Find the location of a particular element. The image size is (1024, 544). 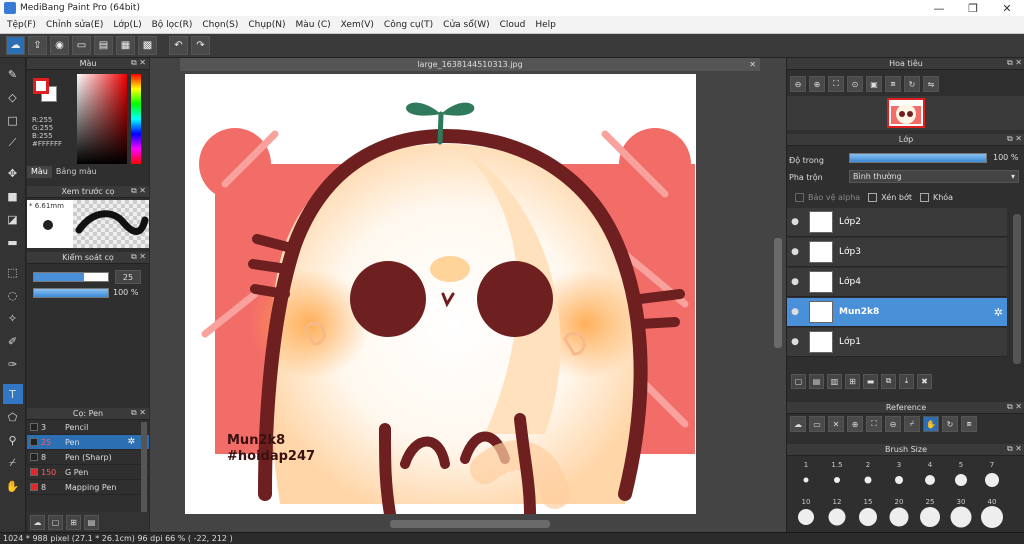

brush-size-option: 1 is located at coordinates (806, 476).